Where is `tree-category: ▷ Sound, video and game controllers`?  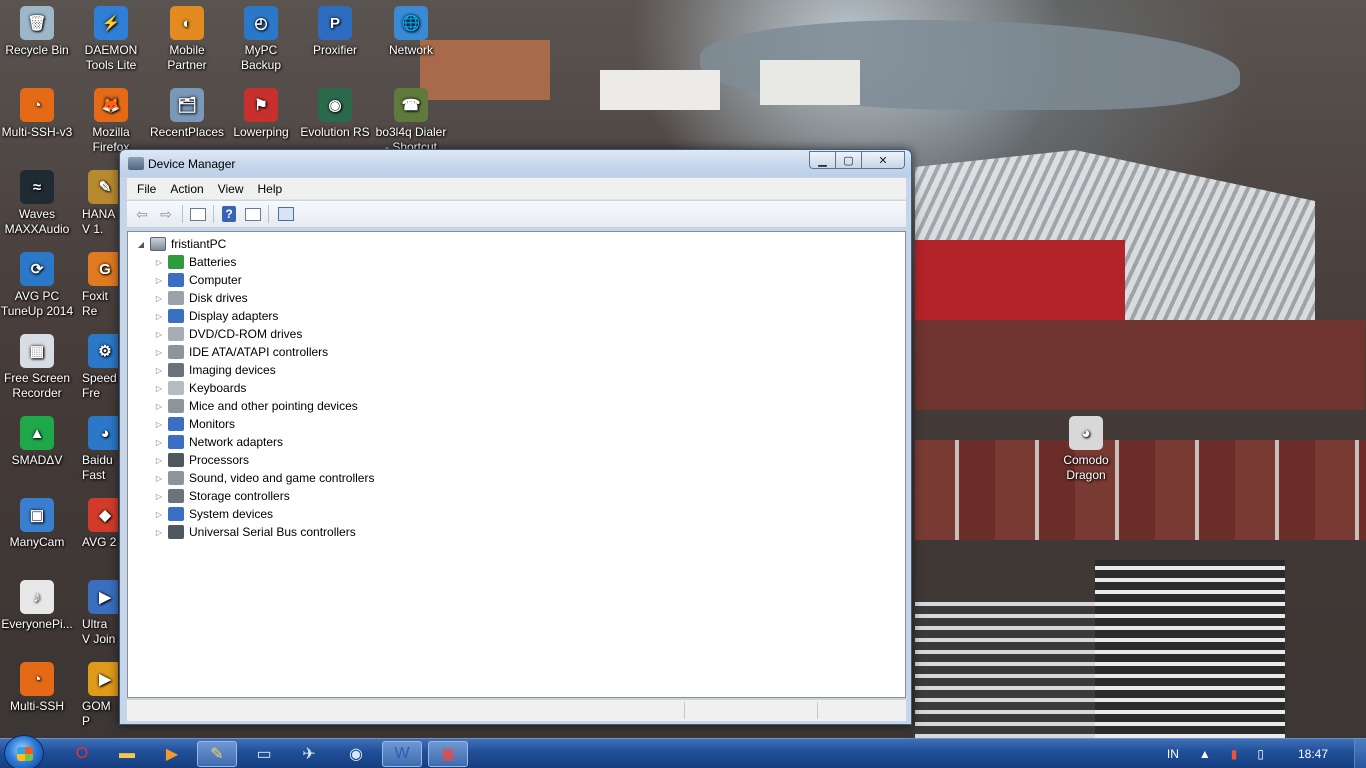 tree-category: ▷ Sound, video and game controllers is located at coordinates (255, 478).